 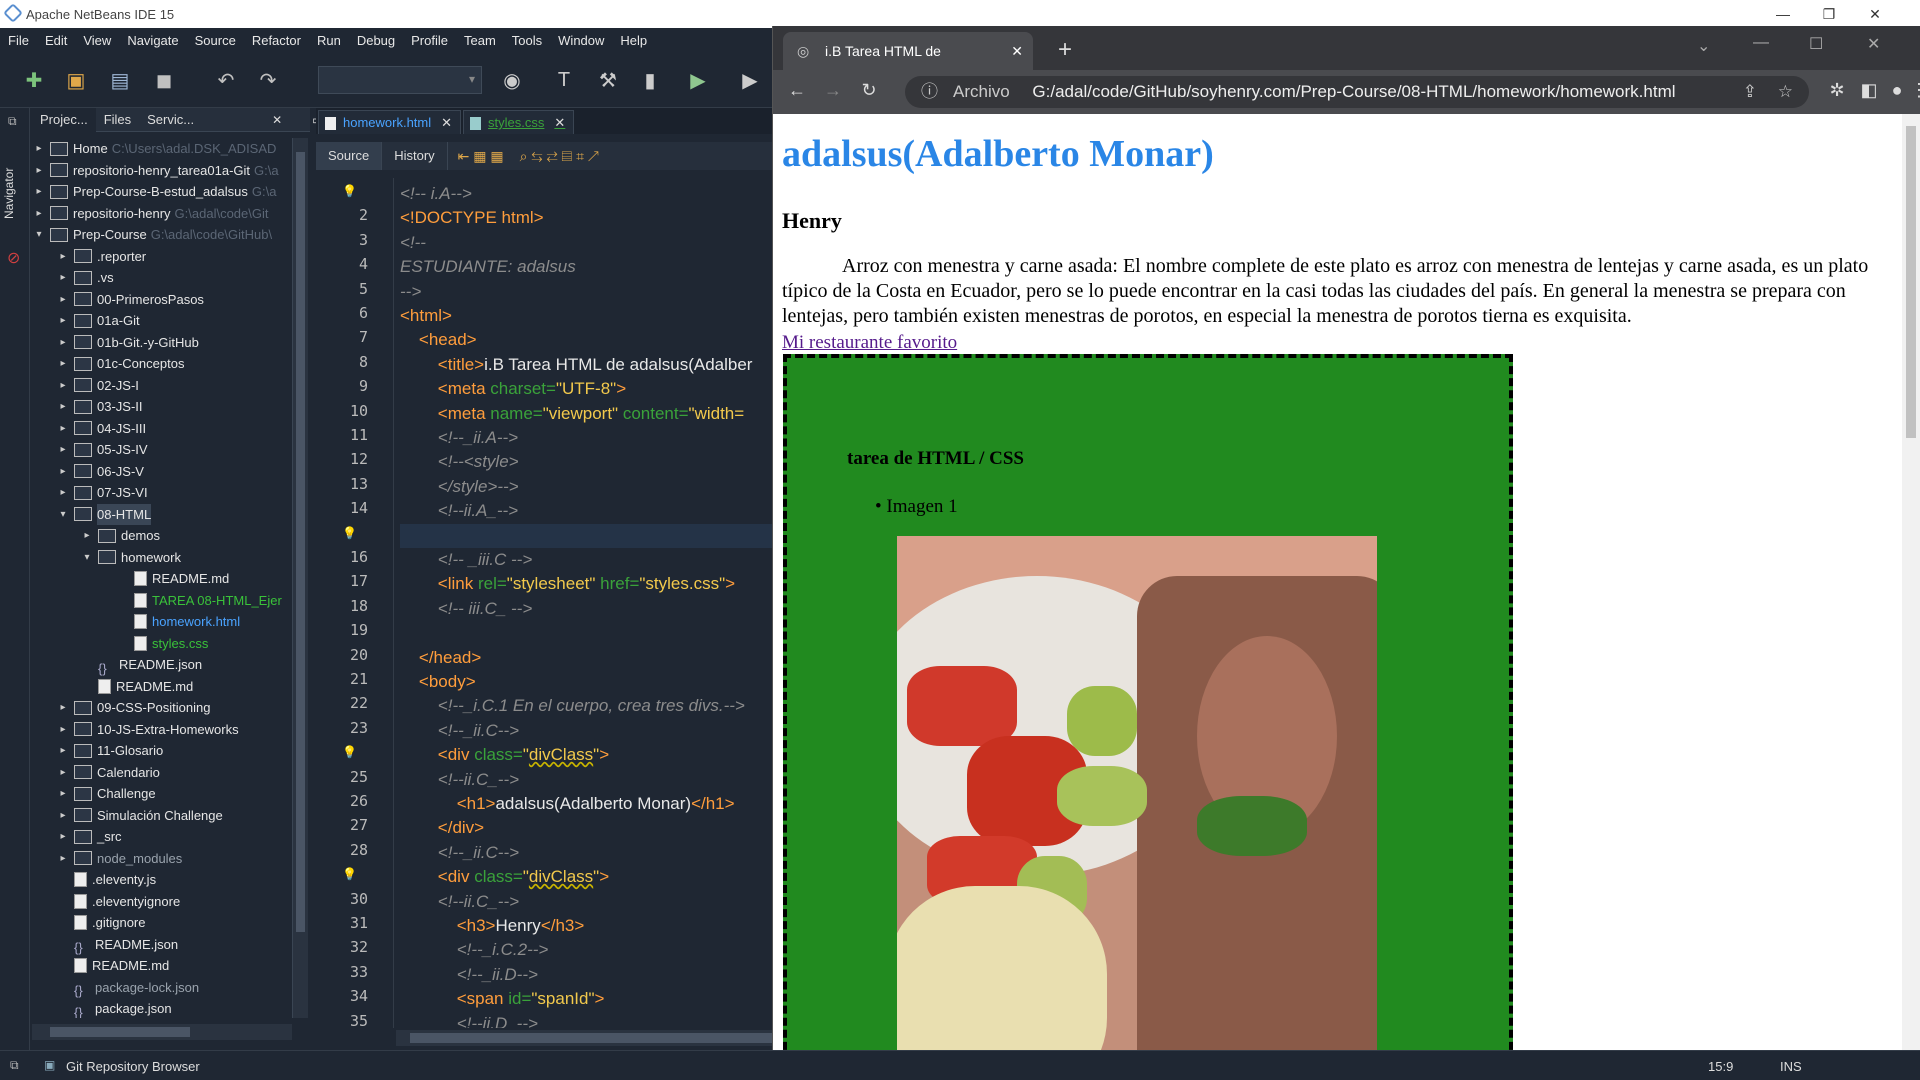 What do you see at coordinates (162, 1032) in the screenshot?
I see `tree-hscrollbar` at bounding box center [162, 1032].